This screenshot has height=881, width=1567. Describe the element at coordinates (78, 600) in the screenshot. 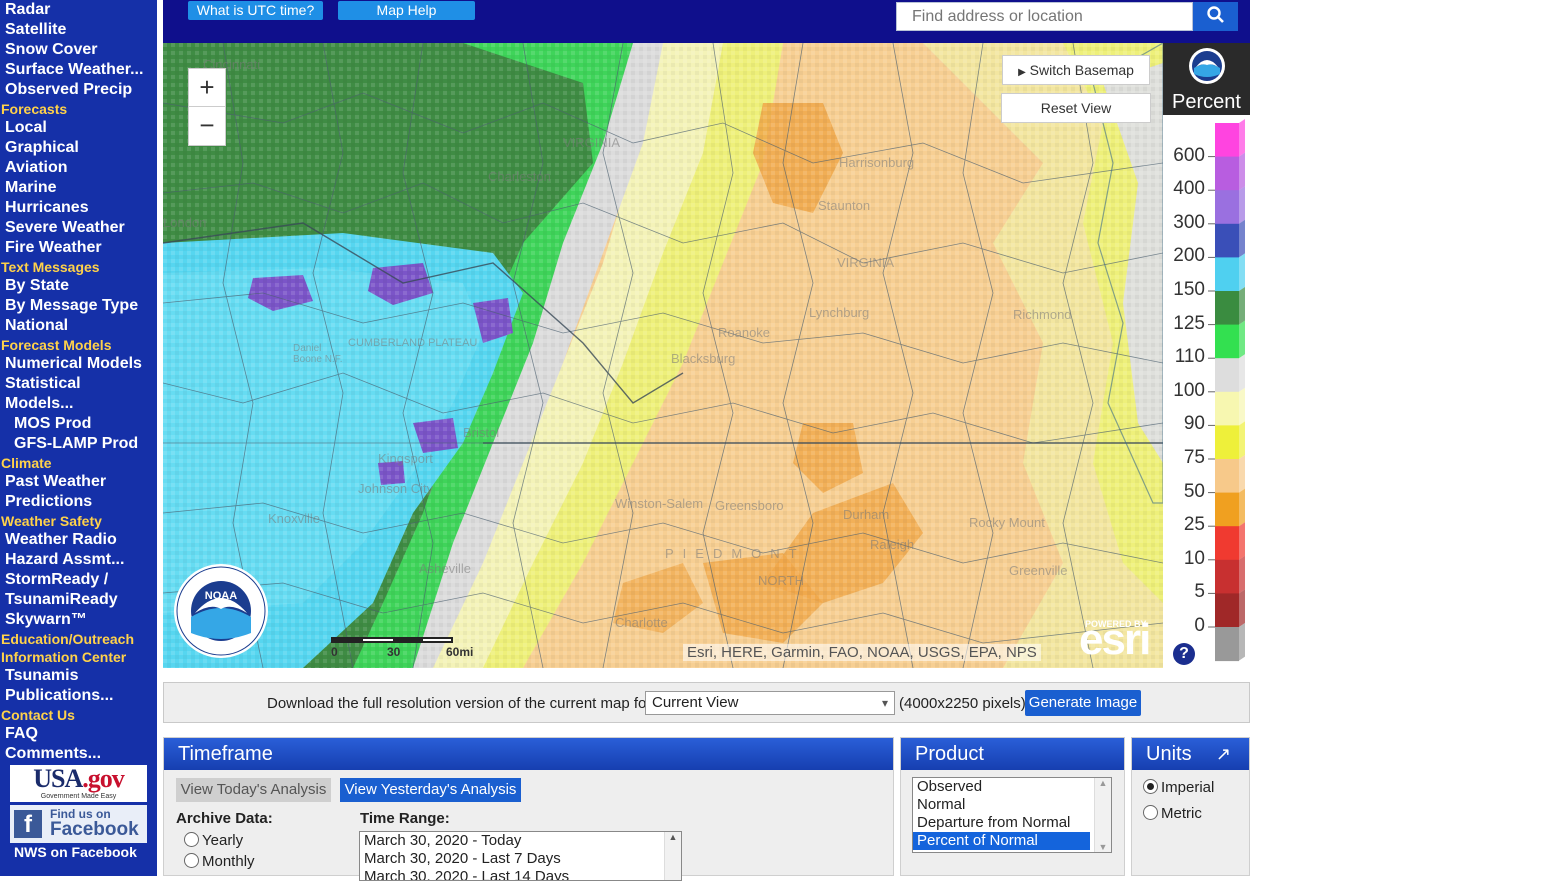

I see `sidebar-item: TsunamiReady` at that location.